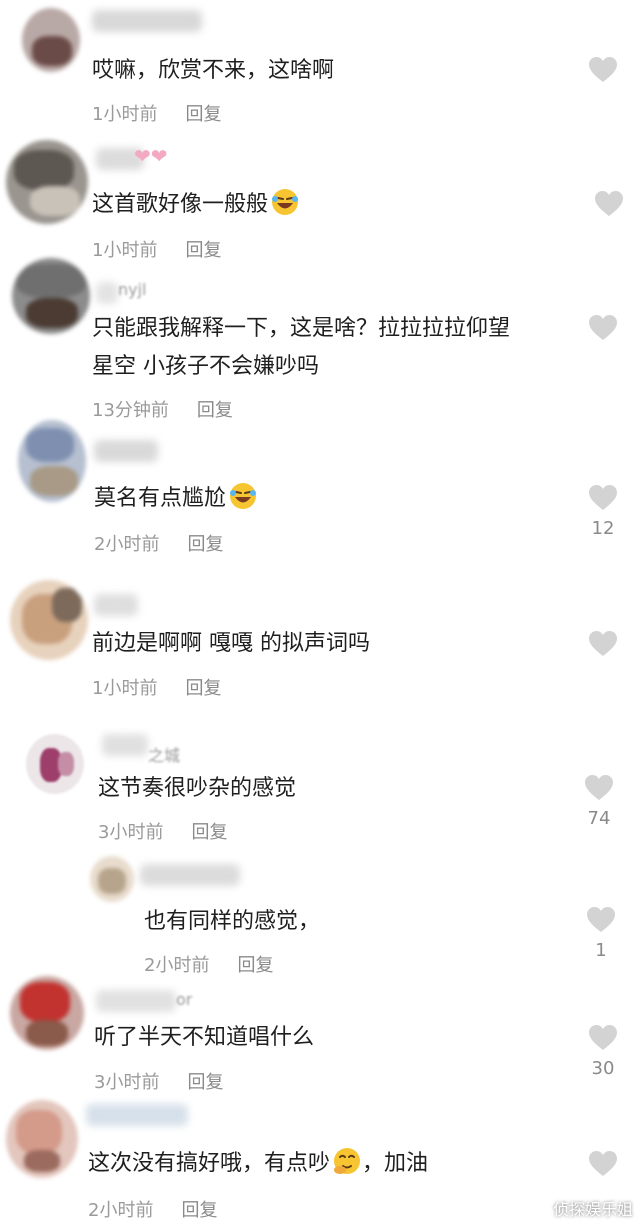 The width and height of the screenshot is (641, 1228). Describe the element at coordinates (130, 410) in the screenshot. I see `comment-time: 13分钟前` at that location.